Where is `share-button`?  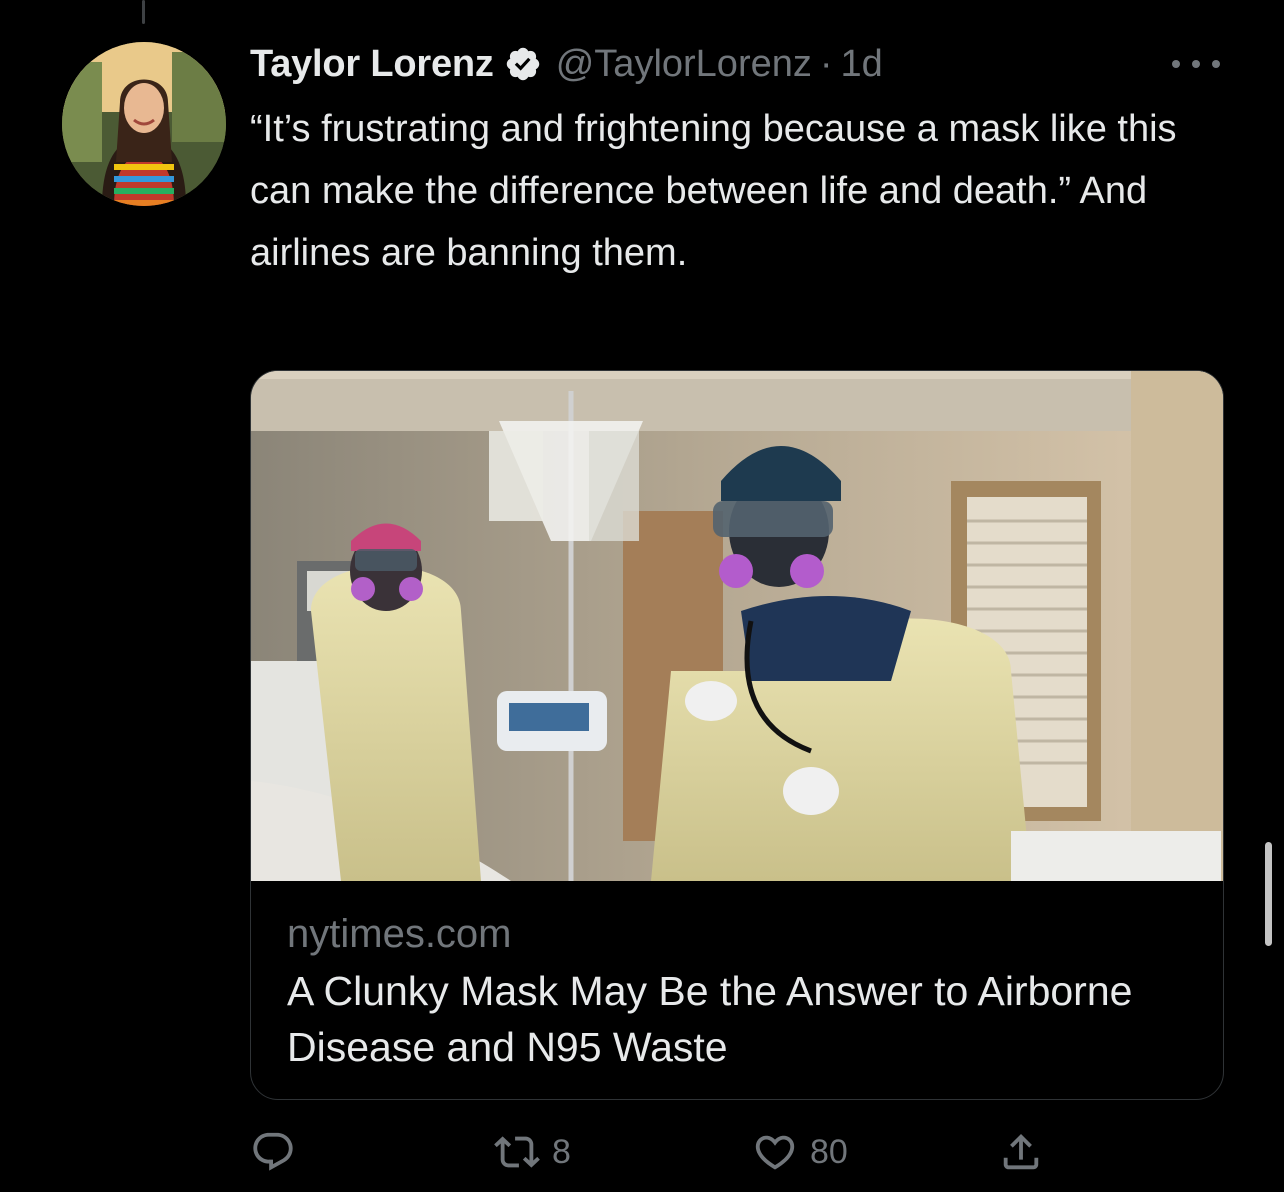
share-button is located at coordinates (1021, 1152).